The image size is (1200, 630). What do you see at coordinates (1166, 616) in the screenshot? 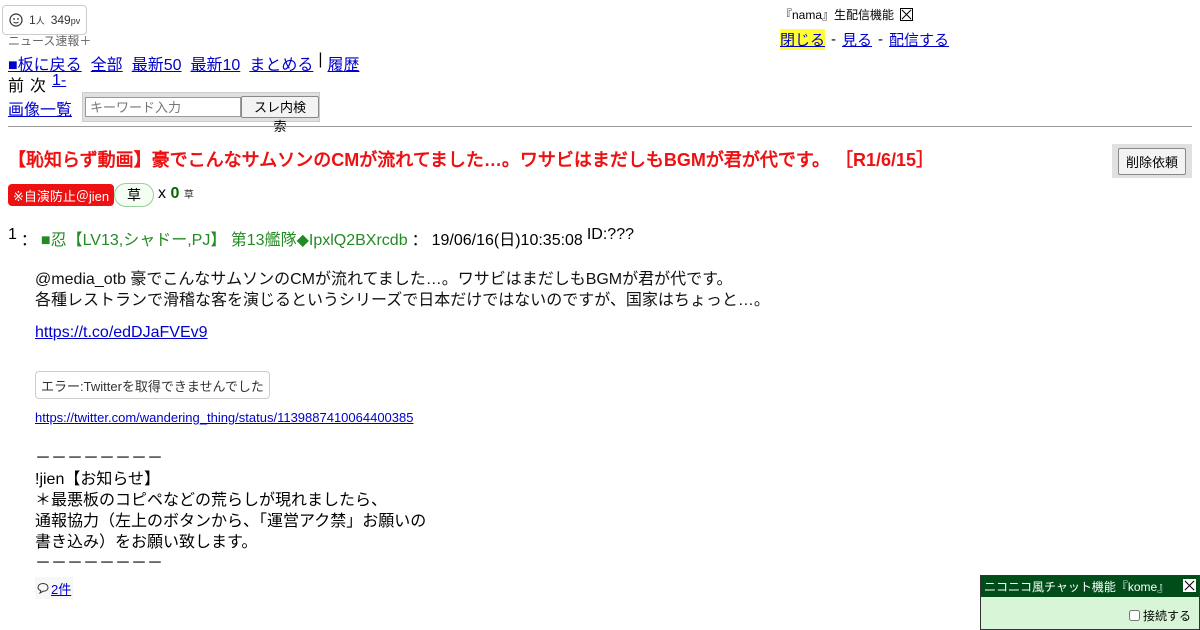
I see `connect-label: 接続する` at bounding box center [1166, 616].